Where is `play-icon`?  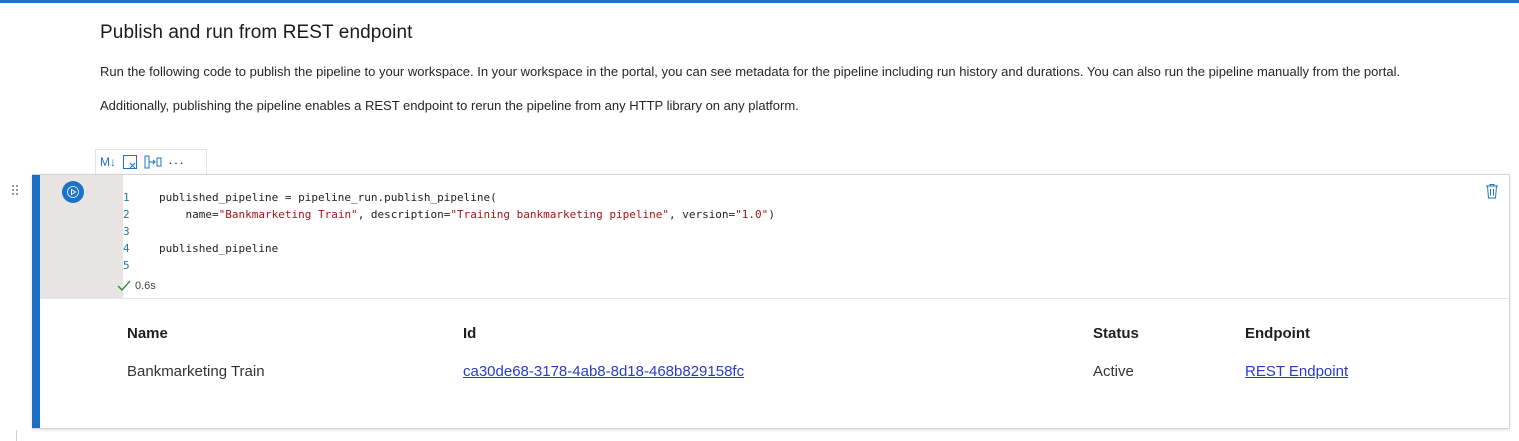 play-icon is located at coordinates (73, 192).